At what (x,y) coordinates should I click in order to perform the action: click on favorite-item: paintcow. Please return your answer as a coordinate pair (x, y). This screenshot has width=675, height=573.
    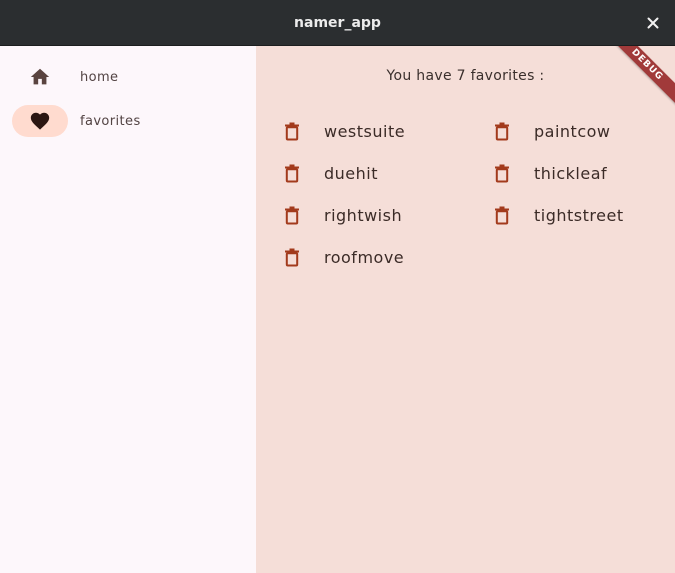
    Looking at the image, I should click on (582, 131).